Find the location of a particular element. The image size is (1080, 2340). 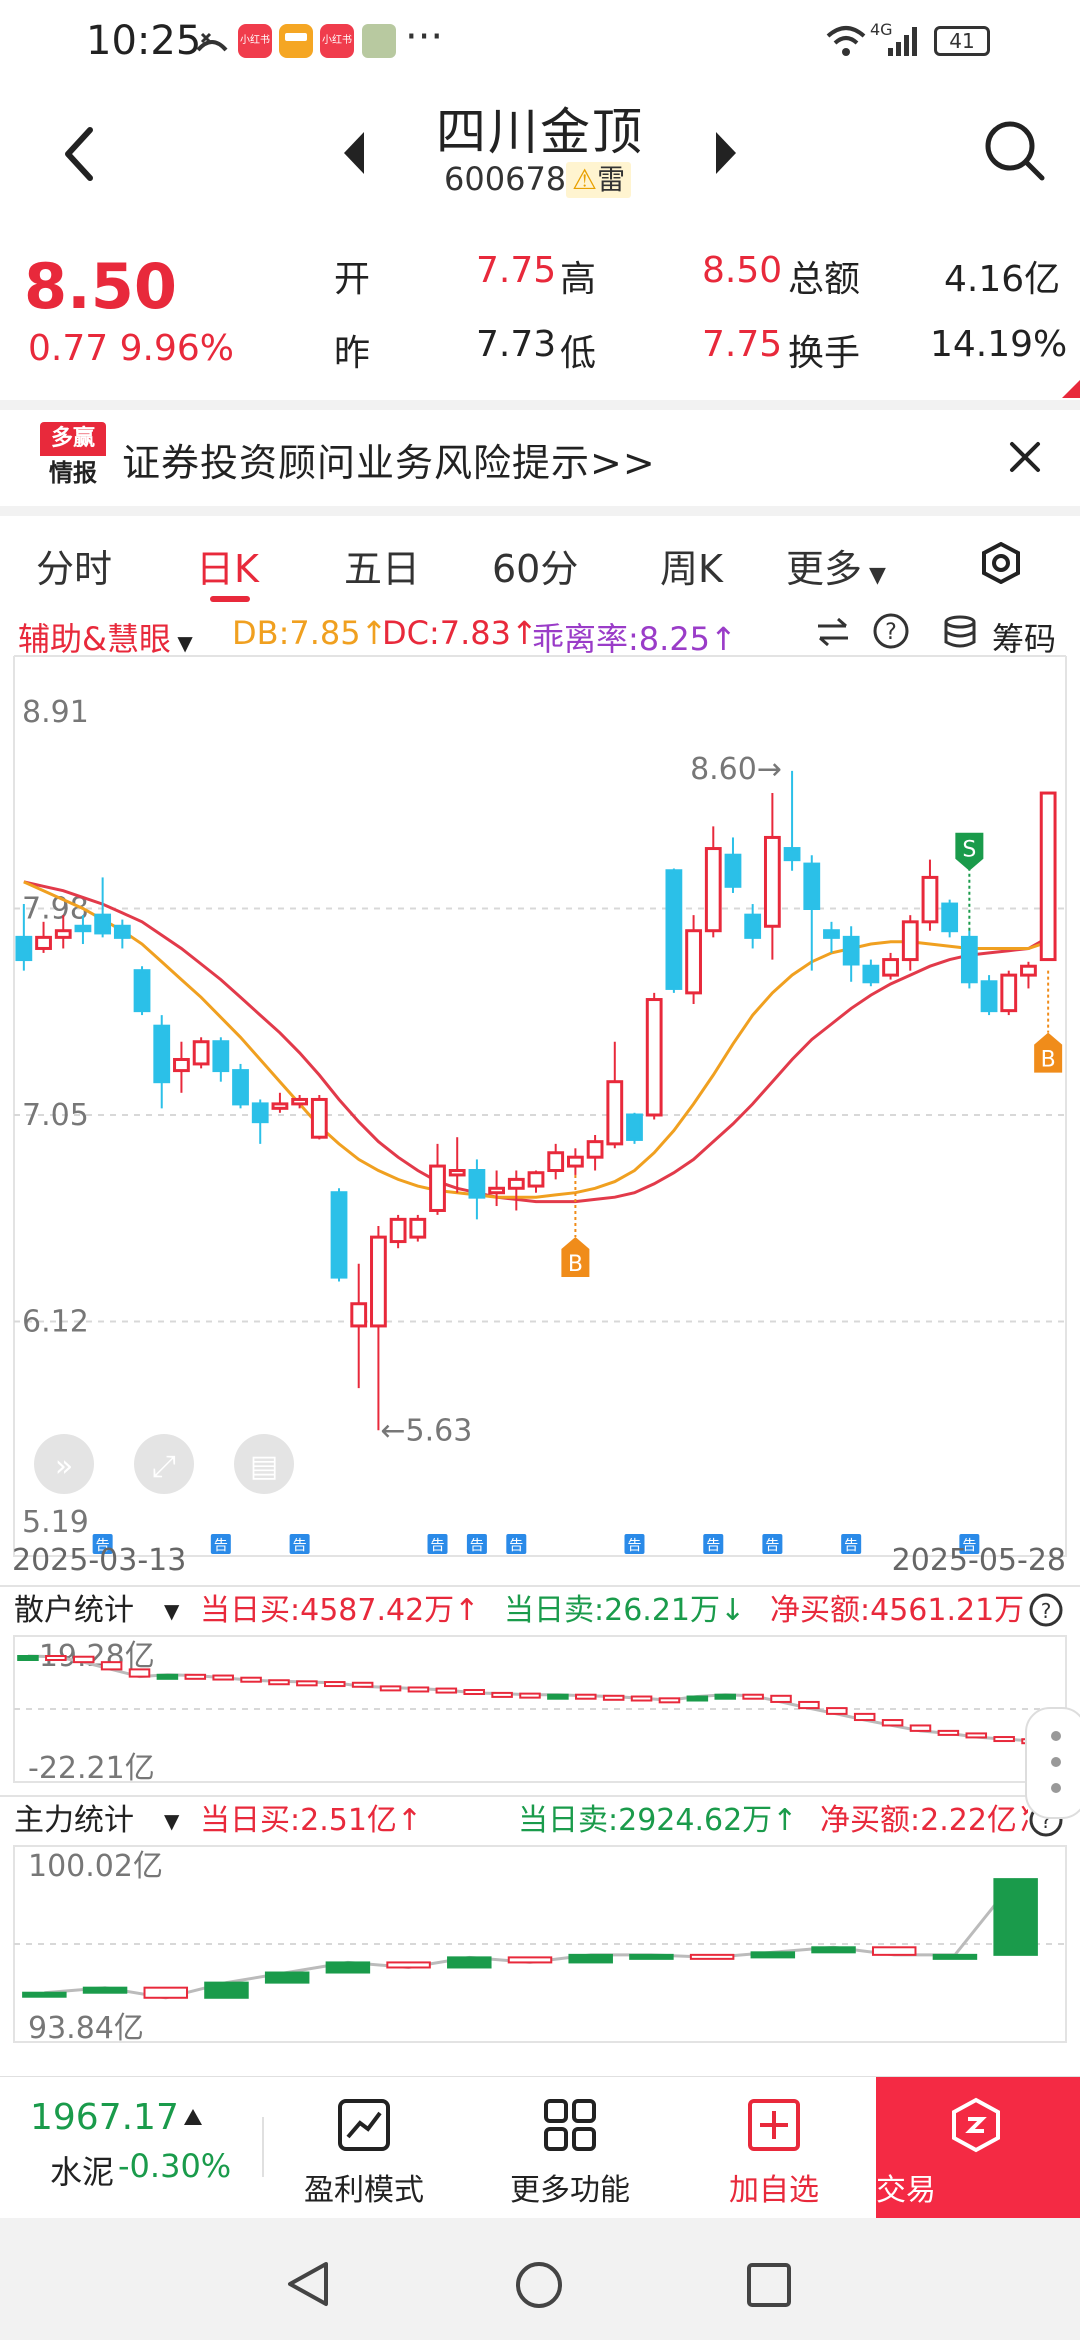

risk-badge-label: 雷 is located at coordinates (611, 179).